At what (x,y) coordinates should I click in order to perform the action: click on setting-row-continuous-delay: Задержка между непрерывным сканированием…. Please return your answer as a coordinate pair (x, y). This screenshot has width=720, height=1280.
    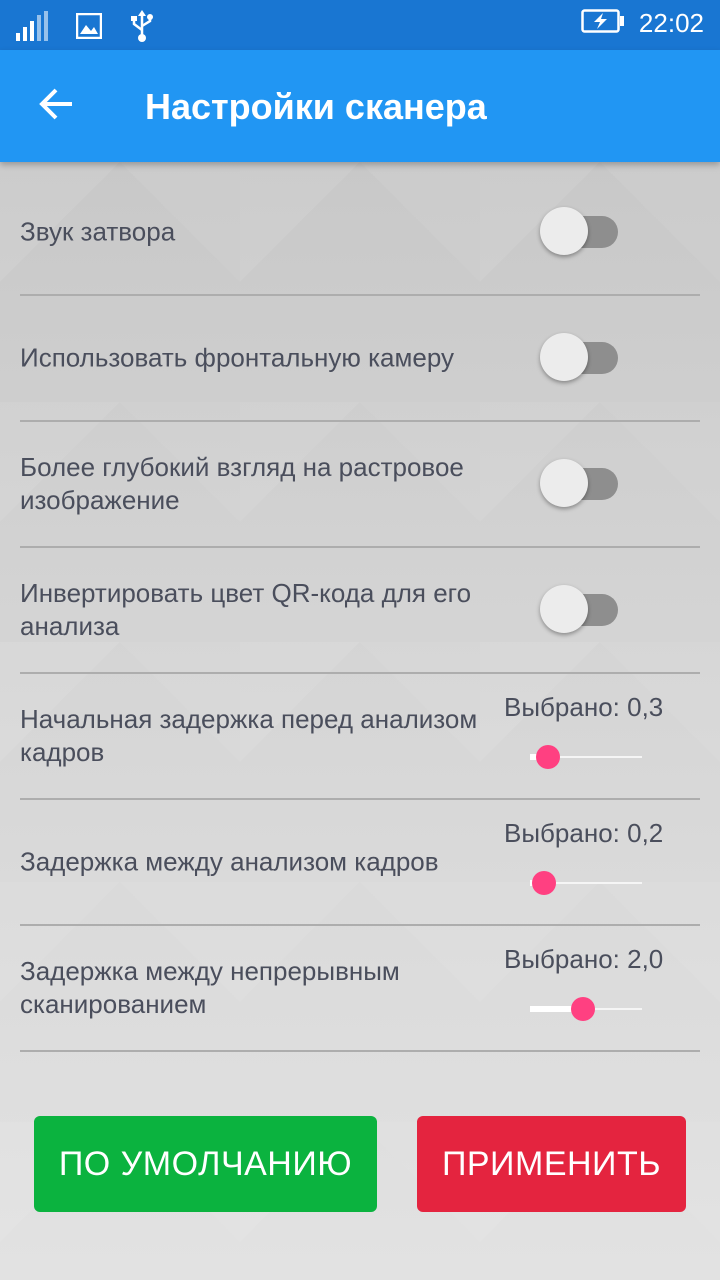
    Looking at the image, I should click on (360, 989).